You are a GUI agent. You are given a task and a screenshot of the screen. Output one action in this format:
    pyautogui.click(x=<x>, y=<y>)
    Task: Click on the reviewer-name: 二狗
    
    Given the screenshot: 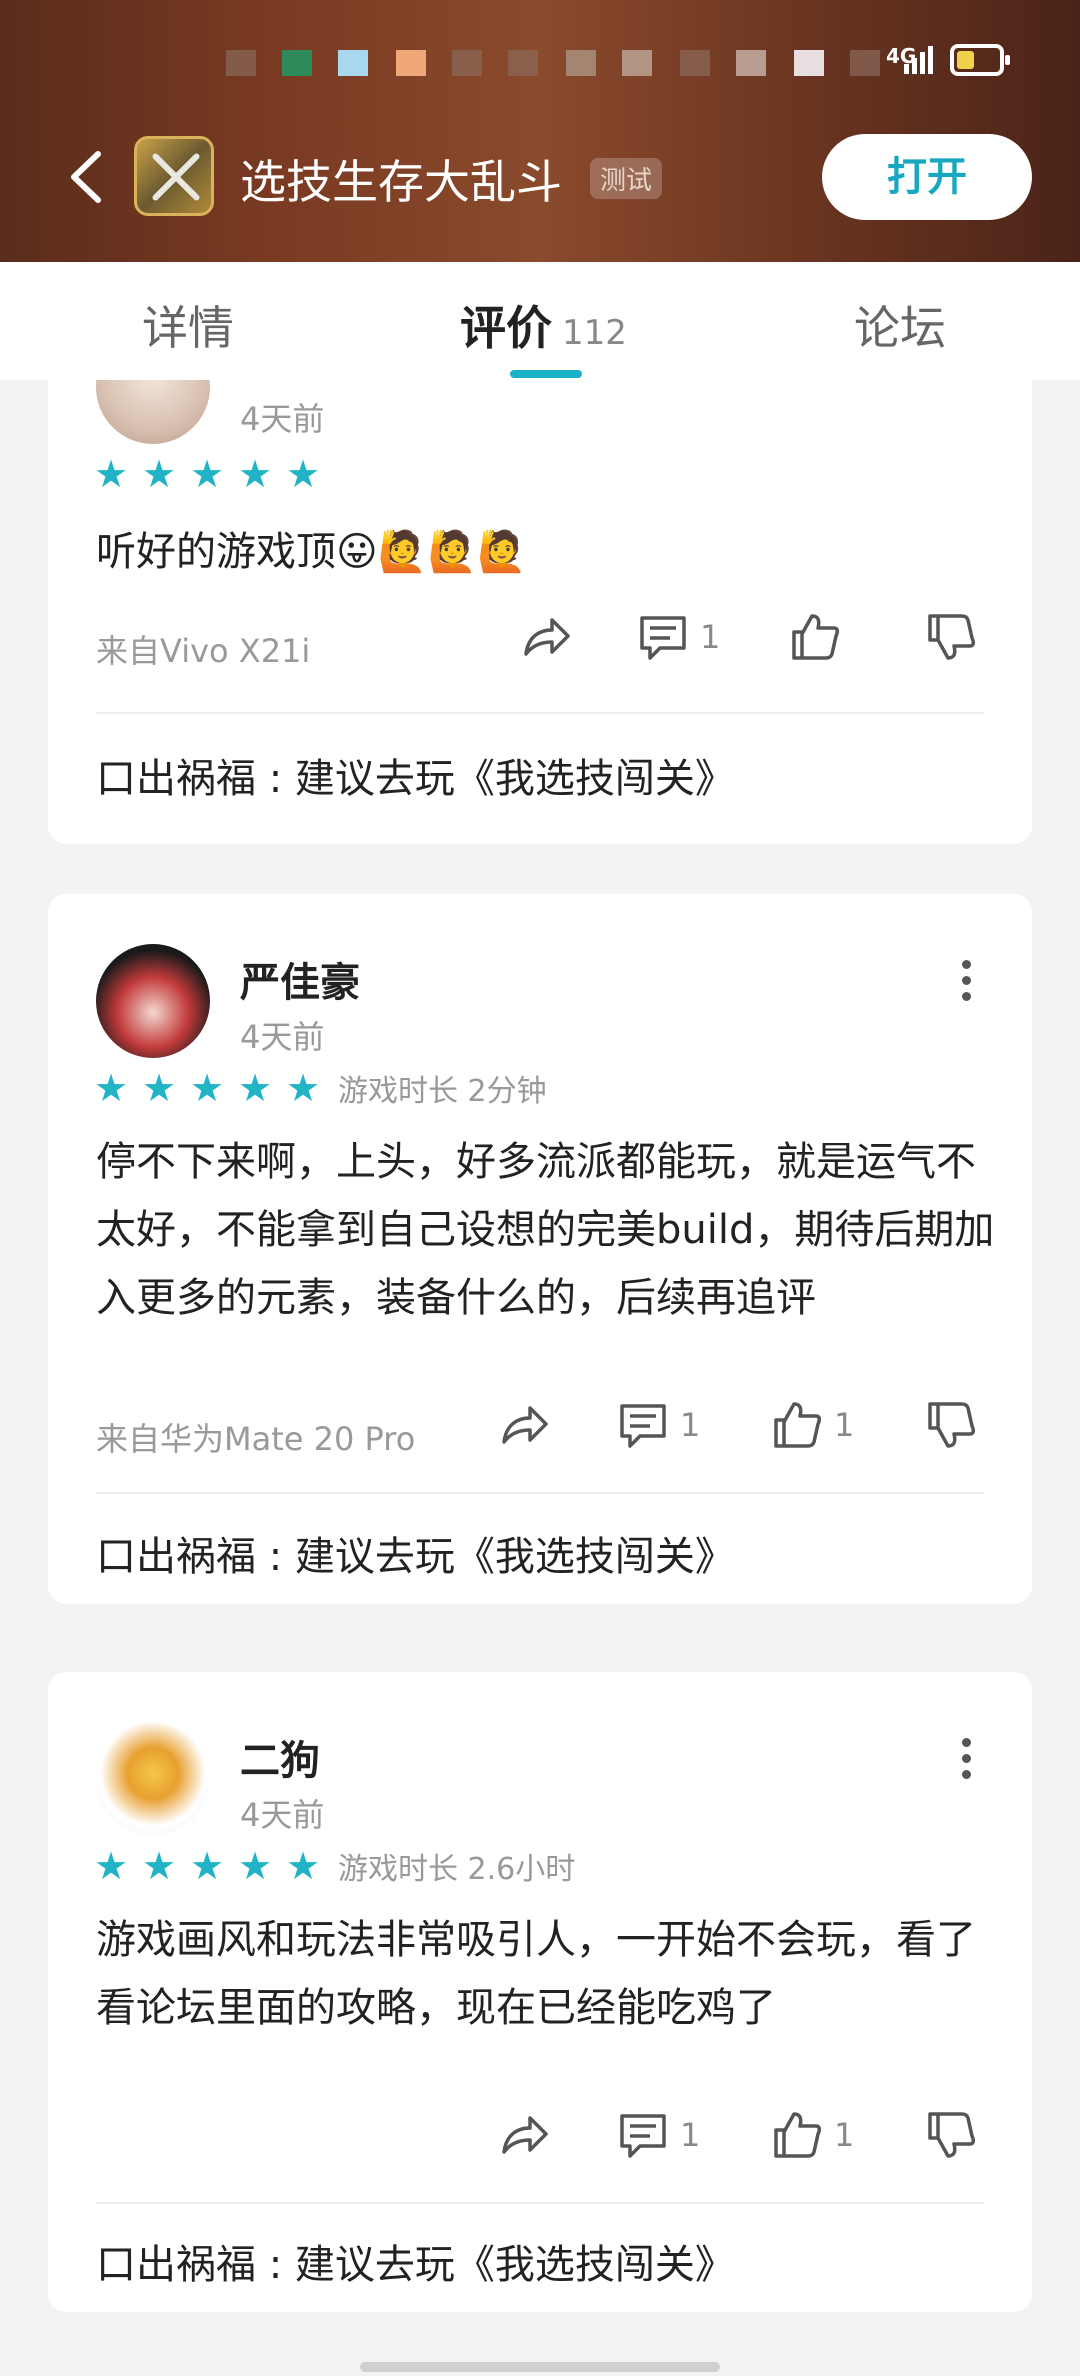 What is the action you would take?
    pyautogui.click(x=280, y=1757)
    